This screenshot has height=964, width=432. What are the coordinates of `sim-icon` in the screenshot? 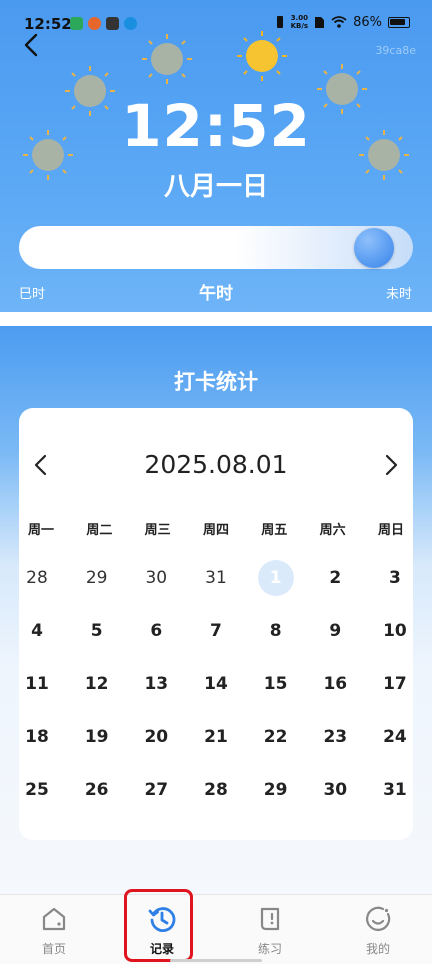 It's located at (320, 22).